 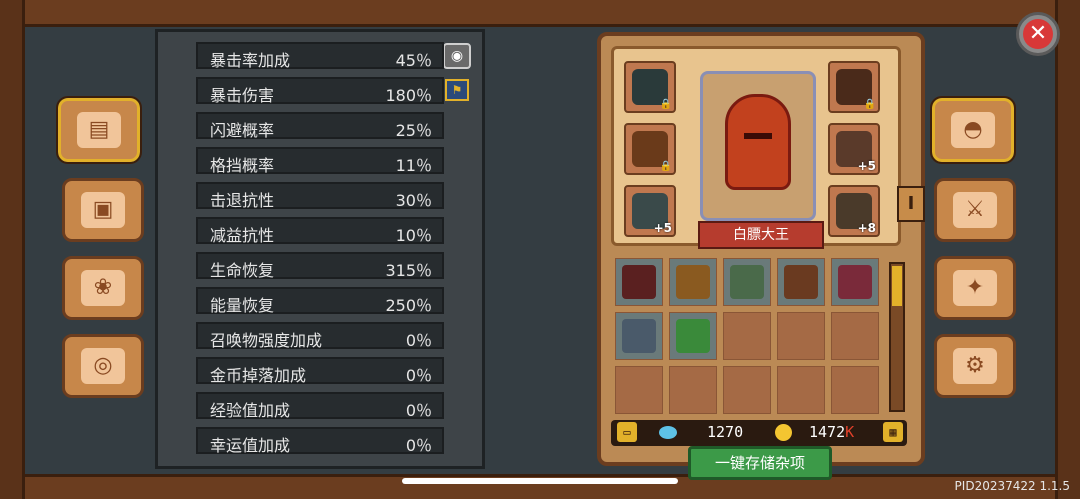 What do you see at coordinates (320, 126) in the screenshot?
I see `stat-row: 闪避概率 25％` at bounding box center [320, 126].